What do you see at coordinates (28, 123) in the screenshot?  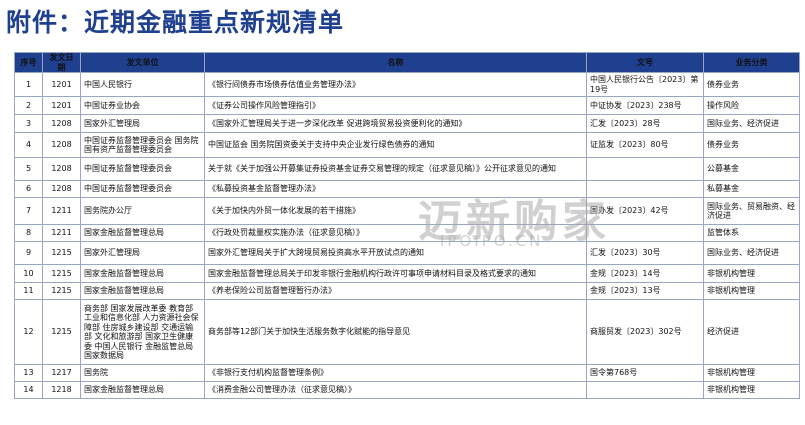 I see `cell-no: 3` at bounding box center [28, 123].